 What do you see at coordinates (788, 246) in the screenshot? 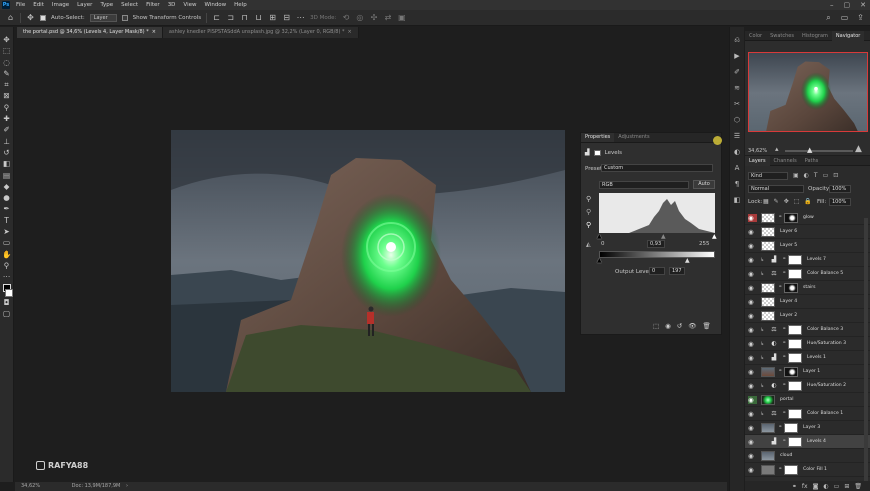
I see `layer-name: Layer 5` at bounding box center [788, 246].